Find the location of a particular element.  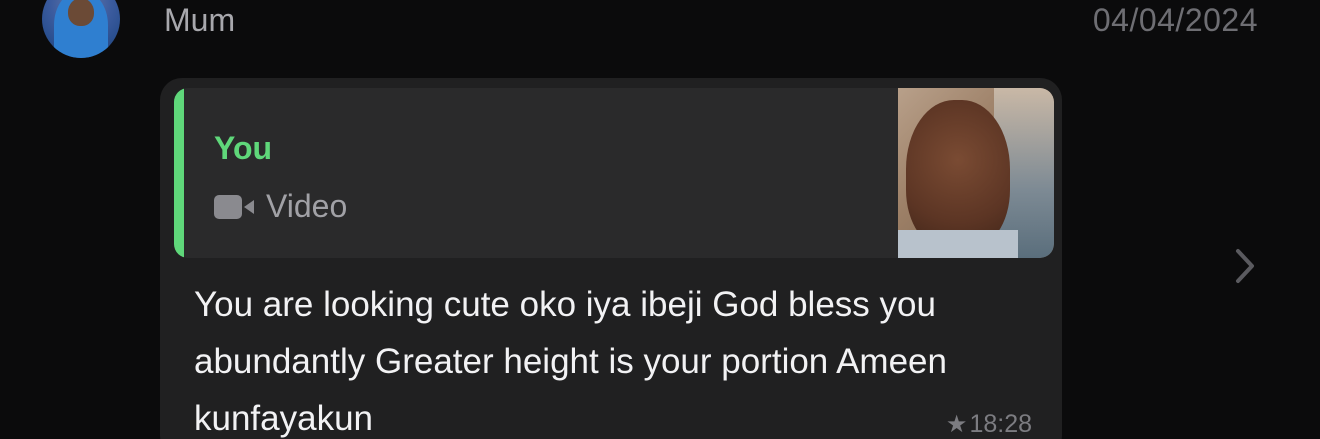

video-thumbnail is located at coordinates (976, 173).